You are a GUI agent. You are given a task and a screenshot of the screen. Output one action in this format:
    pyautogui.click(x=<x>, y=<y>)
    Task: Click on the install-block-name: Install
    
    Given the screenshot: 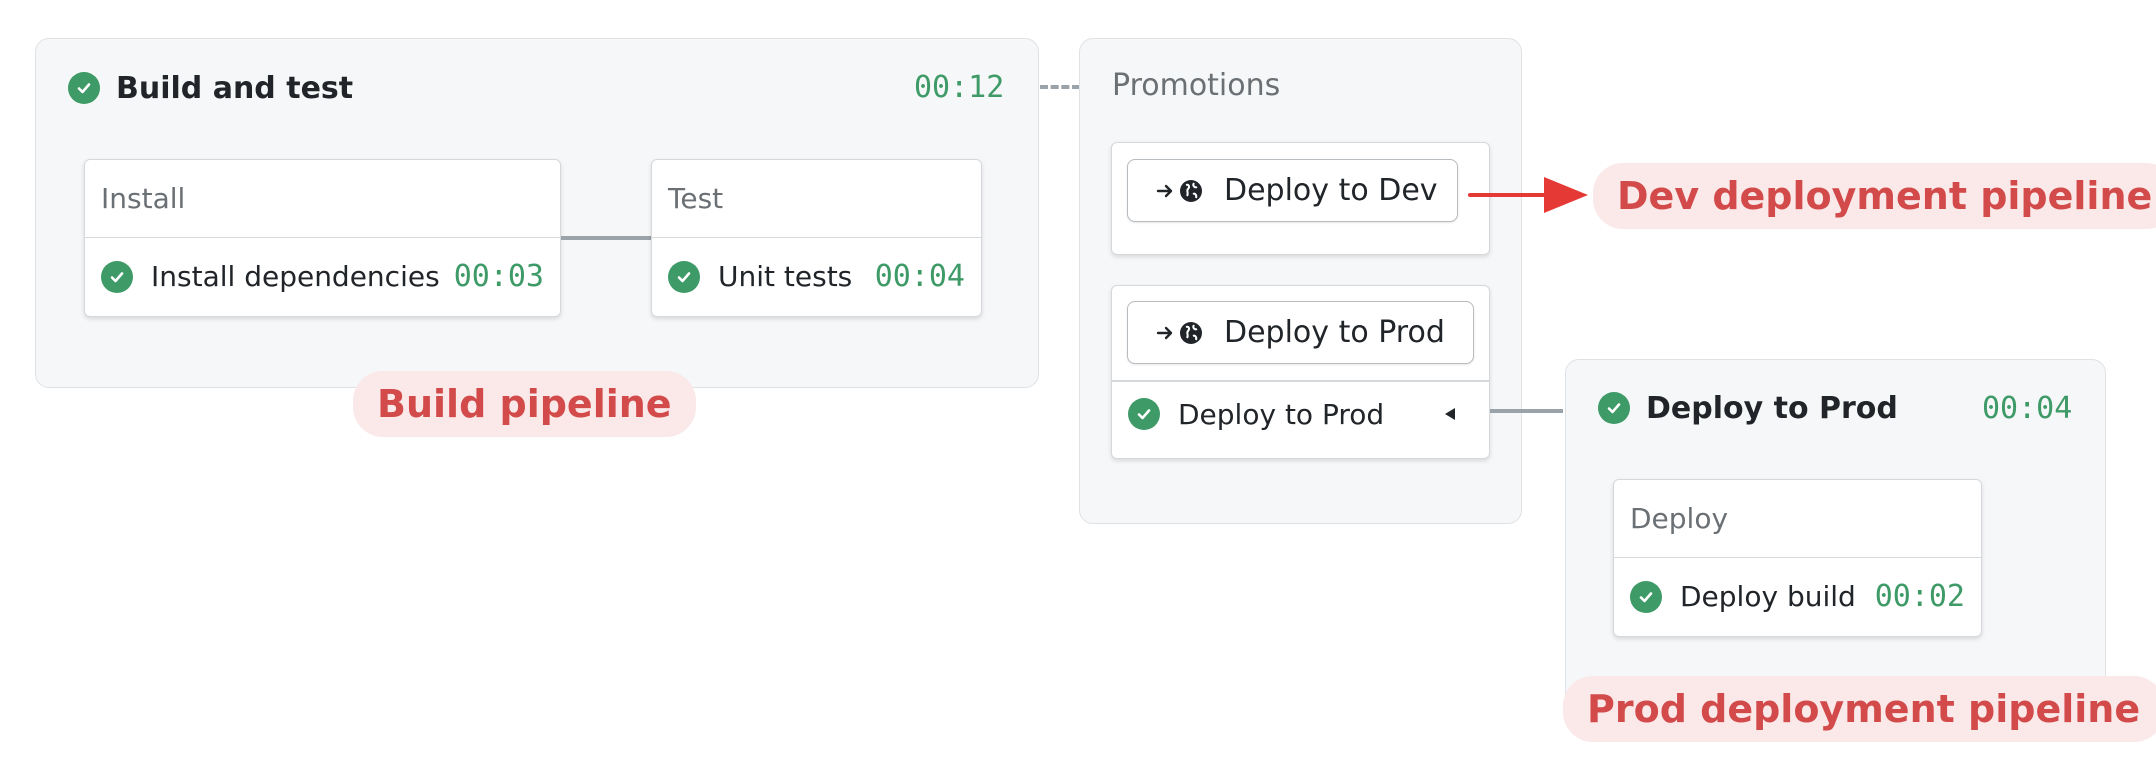 What is the action you would take?
    pyautogui.click(x=322, y=199)
    